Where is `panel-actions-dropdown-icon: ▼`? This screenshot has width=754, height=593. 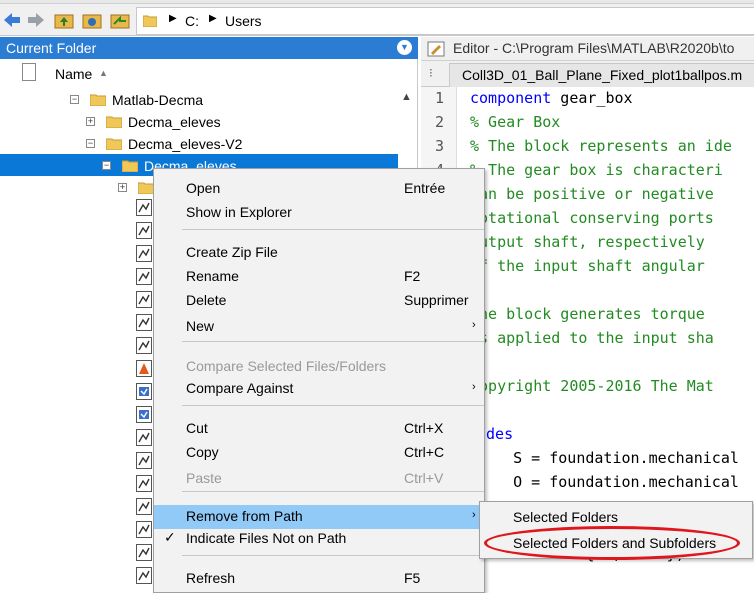 panel-actions-dropdown-icon: ▼ is located at coordinates (404, 47).